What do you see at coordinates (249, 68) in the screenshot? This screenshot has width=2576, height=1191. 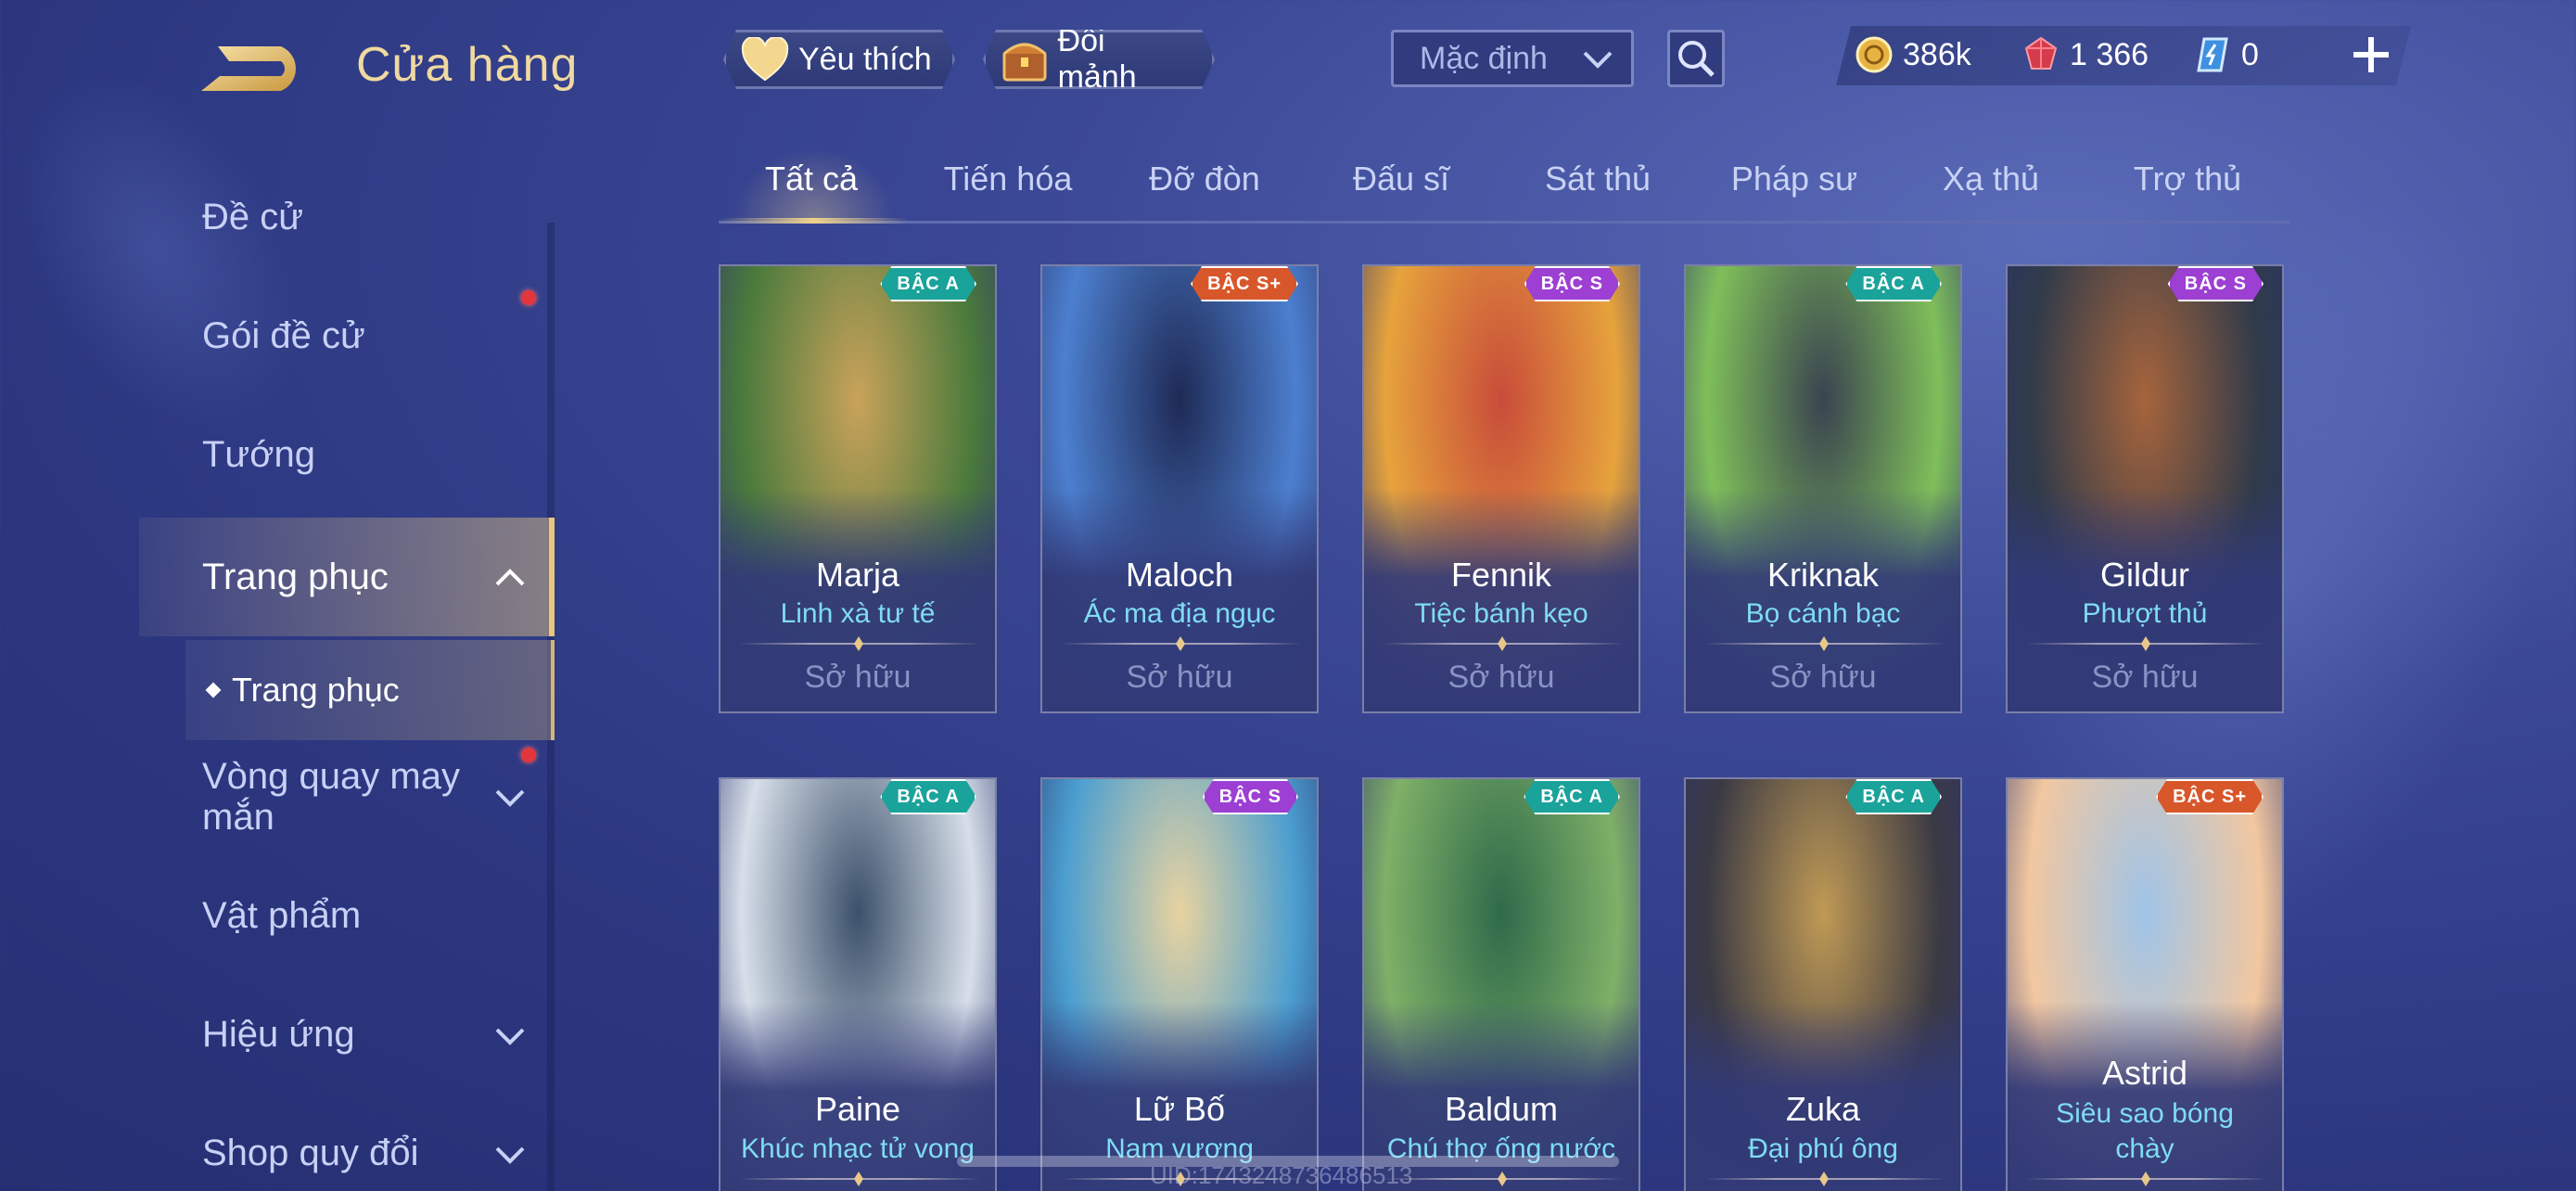 I see `back-arrow-icon` at bounding box center [249, 68].